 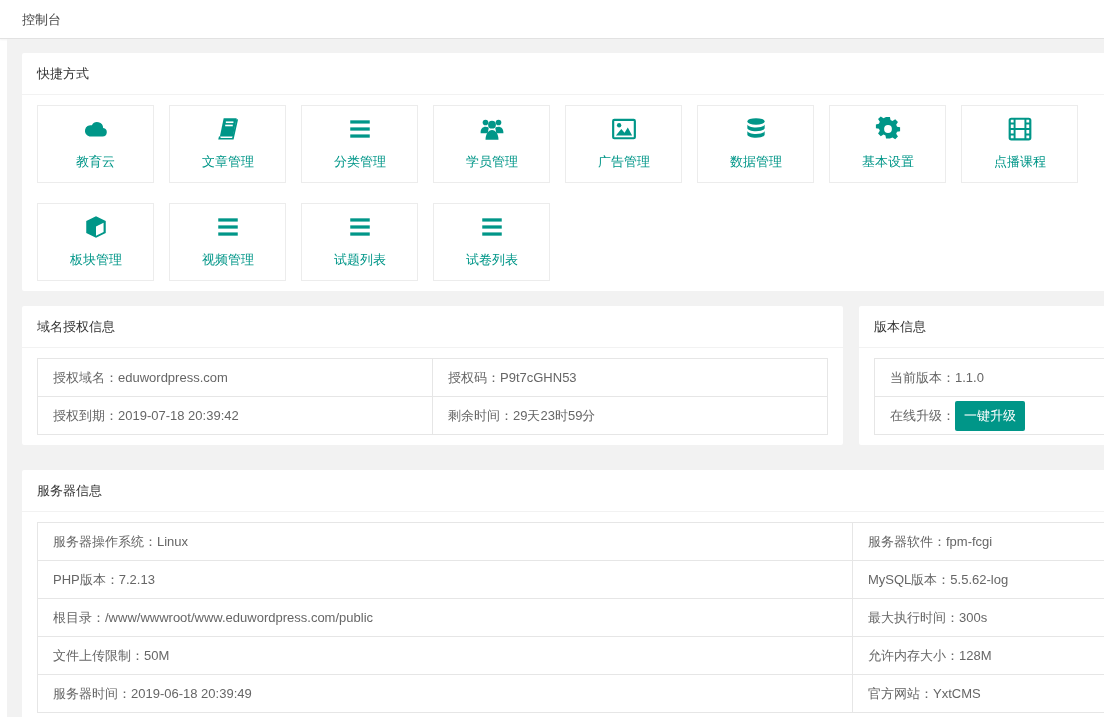 What do you see at coordinates (623, 144) in the screenshot?
I see `shortcut-tile: 广告管理` at bounding box center [623, 144].